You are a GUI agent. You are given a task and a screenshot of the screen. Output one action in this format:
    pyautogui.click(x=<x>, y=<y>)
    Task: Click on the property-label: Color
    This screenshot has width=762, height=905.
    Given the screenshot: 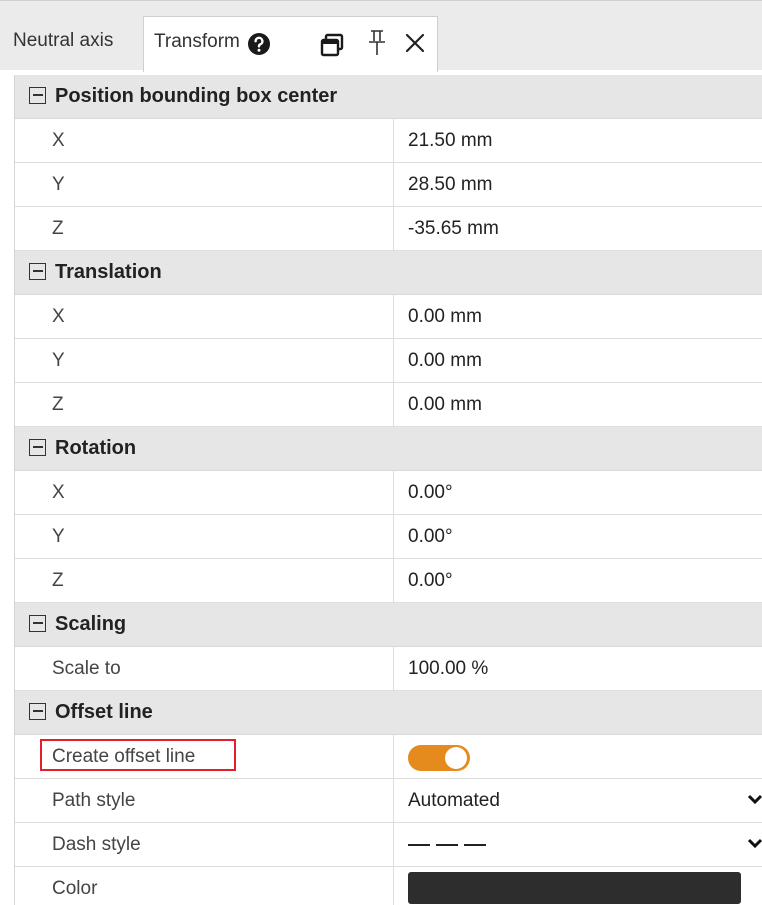 What is the action you would take?
    pyautogui.click(x=75, y=888)
    